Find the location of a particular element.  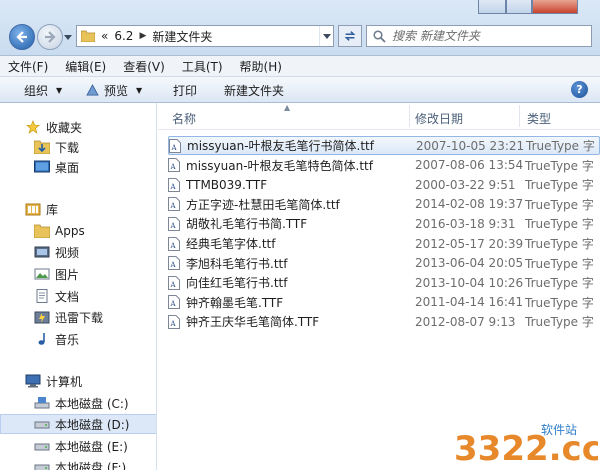

close-window-button is located at coordinates (555, 7).